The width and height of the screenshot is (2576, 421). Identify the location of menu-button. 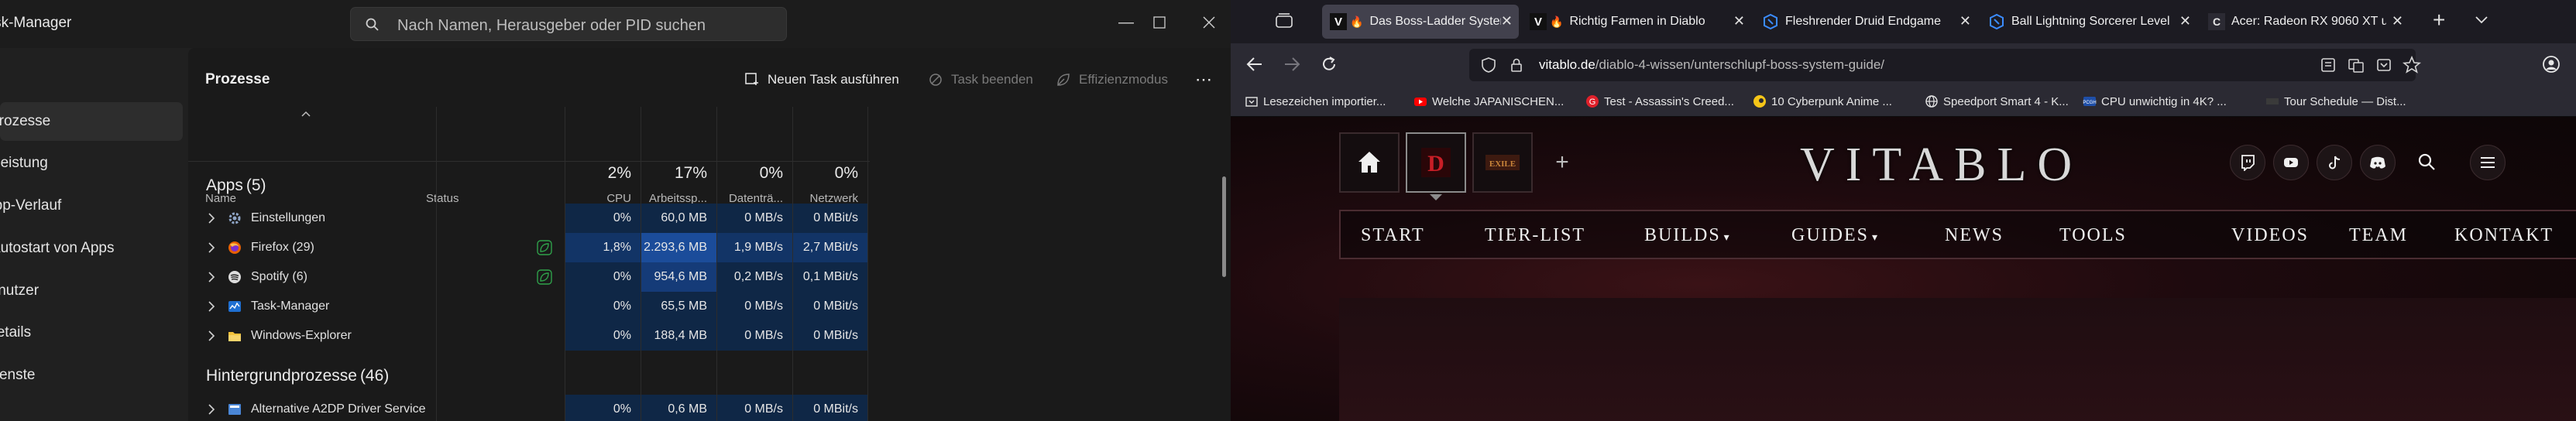
(2488, 163).